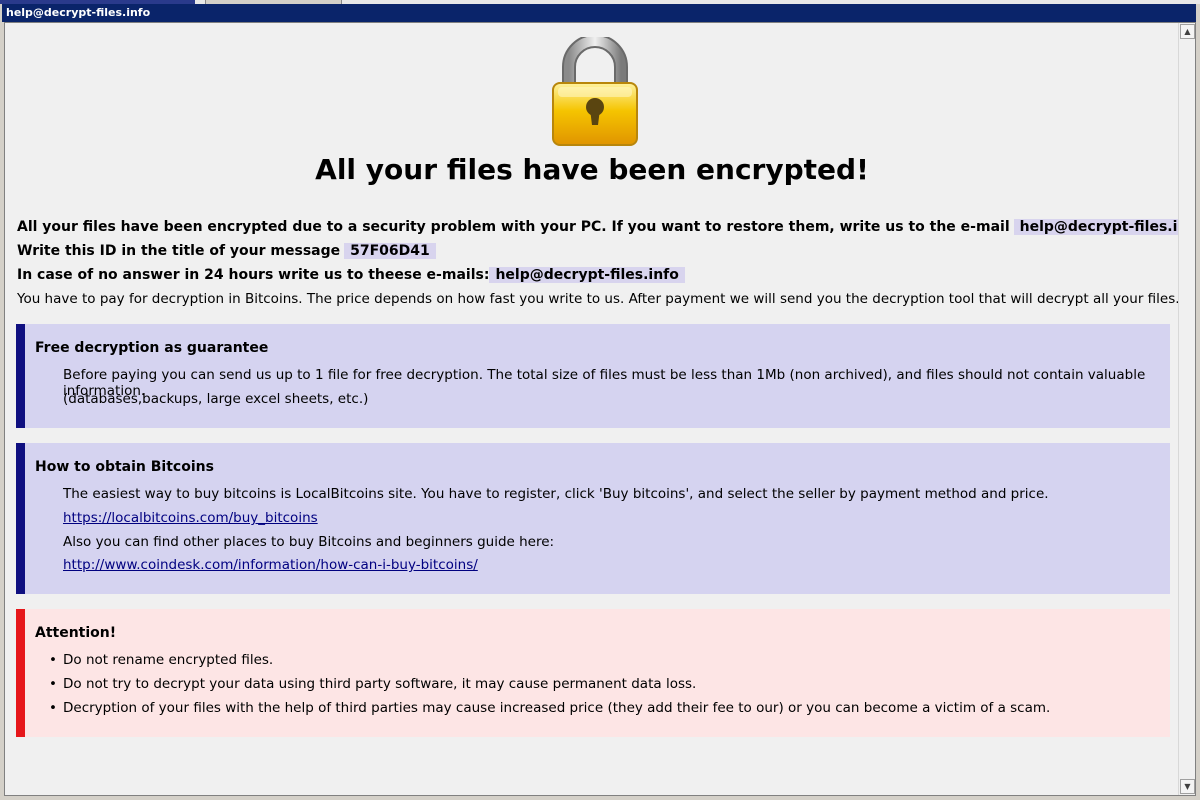 The image size is (1200, 800). I want to click on arrow-down-icon: ▼, so click(1187, 786).